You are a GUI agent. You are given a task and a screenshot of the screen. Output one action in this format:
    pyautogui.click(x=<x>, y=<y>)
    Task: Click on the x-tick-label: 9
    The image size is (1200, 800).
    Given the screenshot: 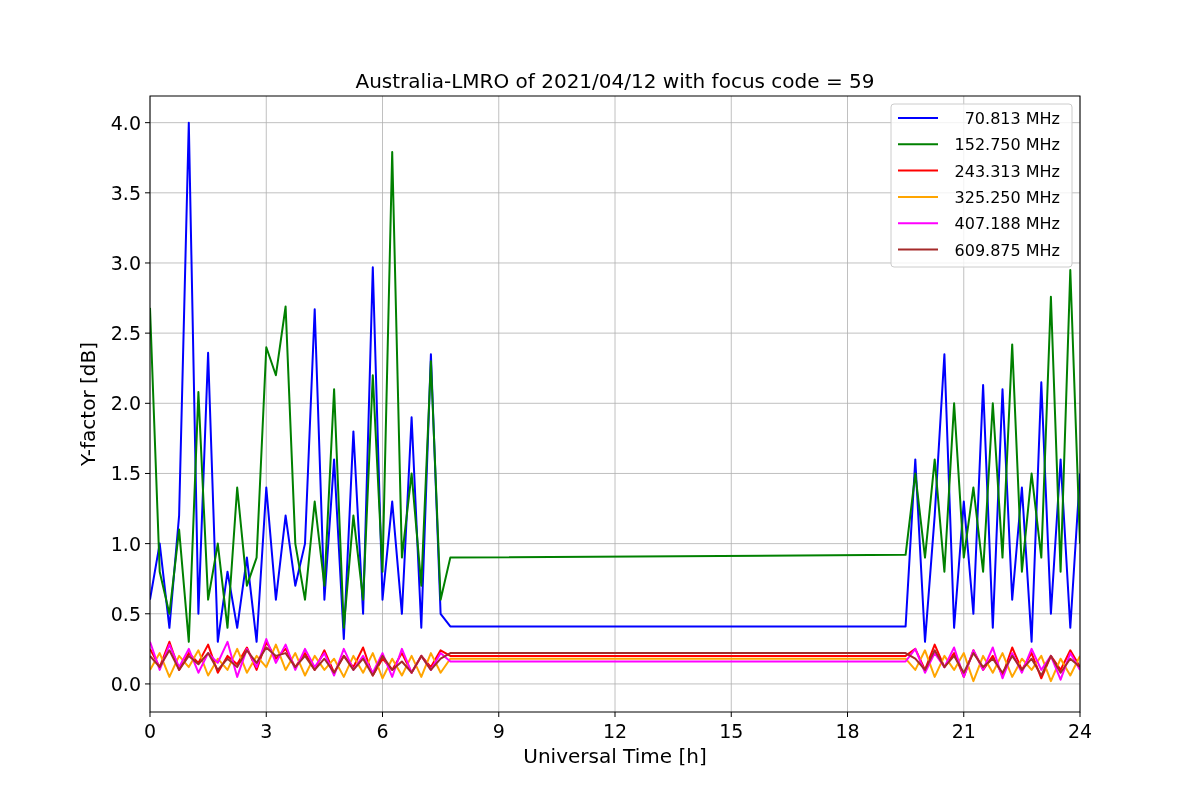 What is the action you would take?
    pyautogui.click(x=498, y=731)
    